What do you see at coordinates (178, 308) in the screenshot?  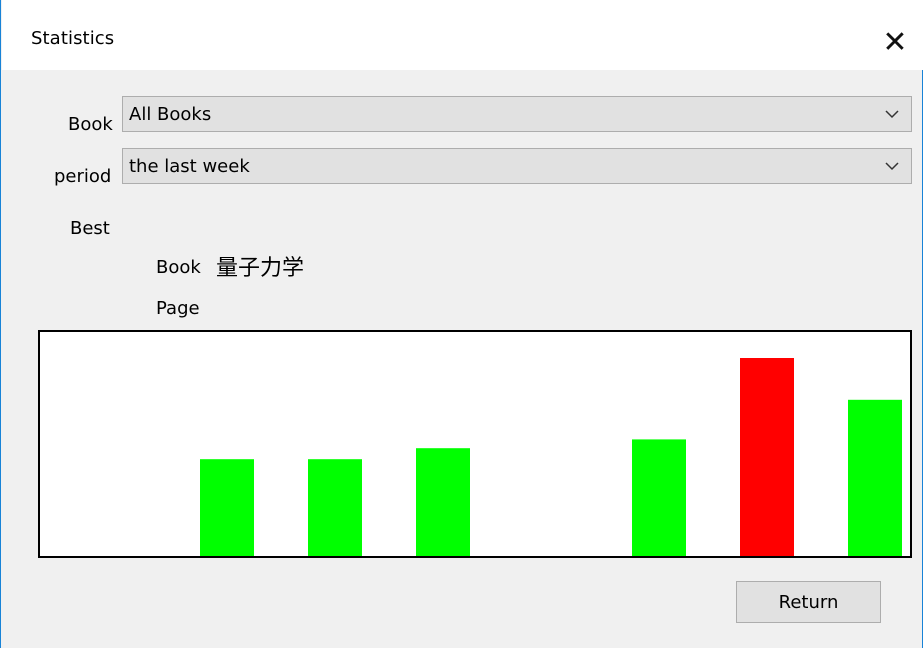 I see `best-page-label: Page` at bounding box center [178, 308].